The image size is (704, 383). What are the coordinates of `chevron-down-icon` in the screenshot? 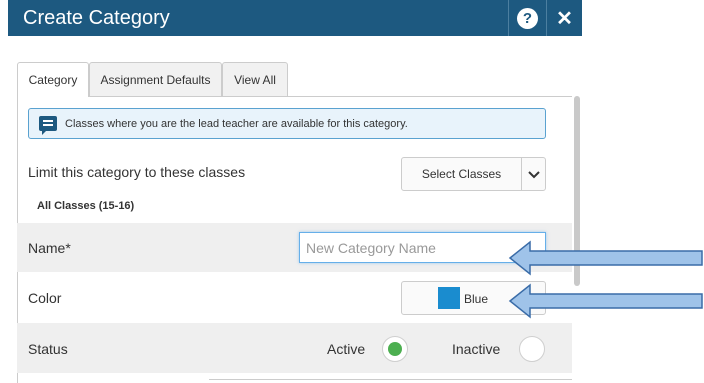 It's located at (534, 174).